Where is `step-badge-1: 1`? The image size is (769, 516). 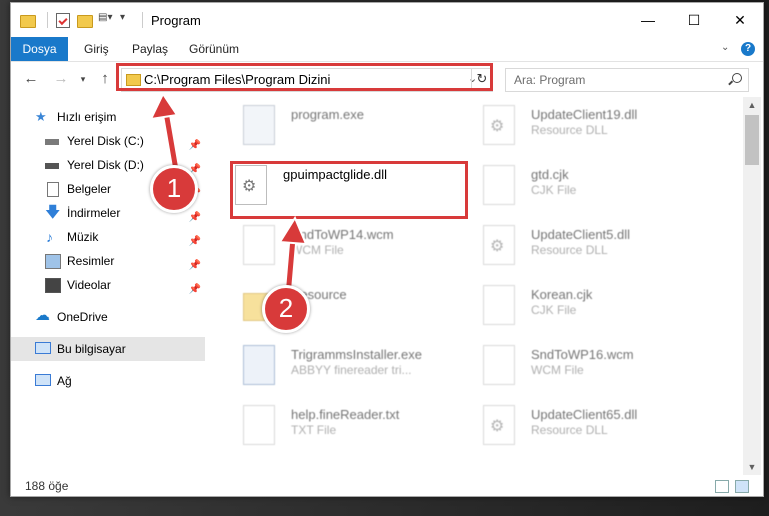
step-badge-1: 1 is located at coordinates (174, 189).